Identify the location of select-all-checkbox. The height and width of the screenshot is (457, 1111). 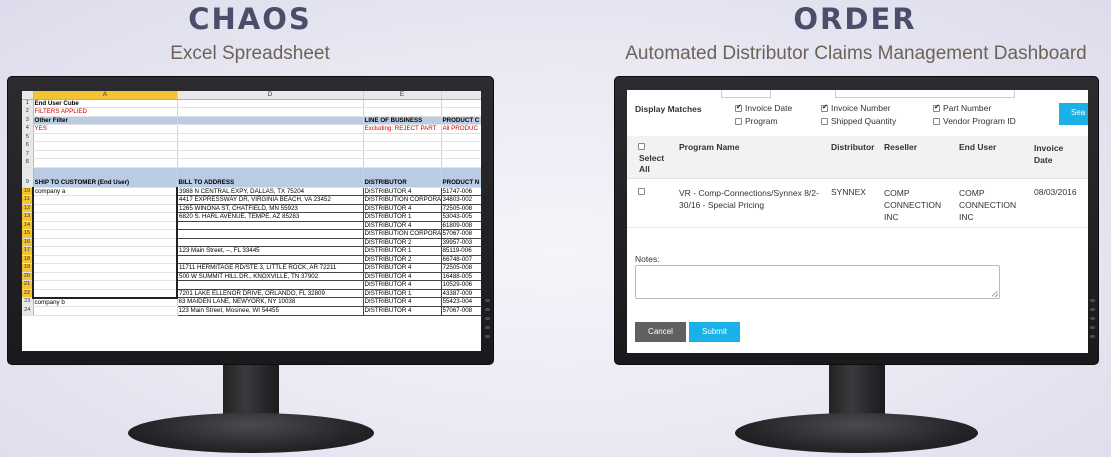
(643, 146).